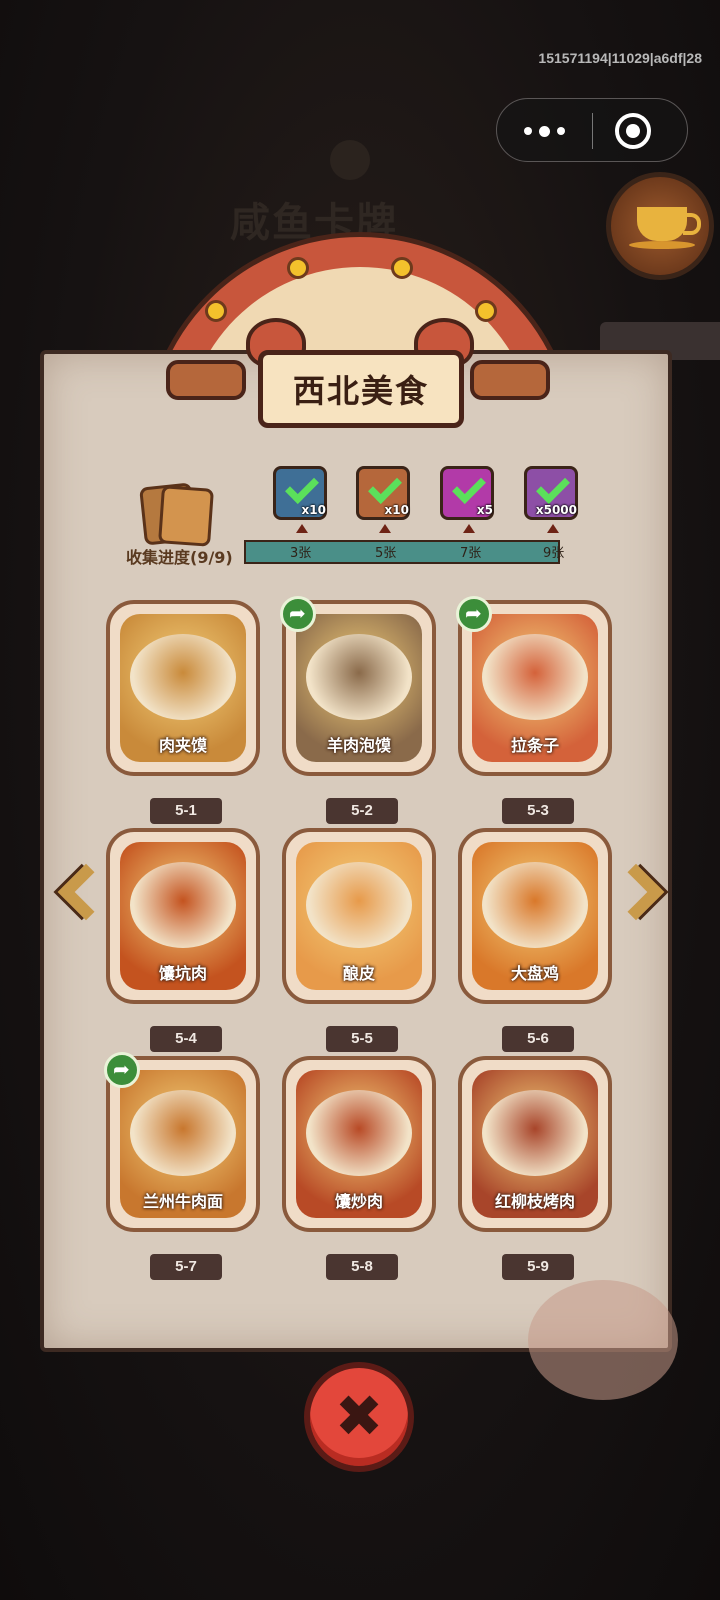 Image resolution: width=720 pixels, height=1600 pixels. Describe the element at coordinates (358, 973) in the screenshot. I see `food-card-name: 酿皮` at that location.